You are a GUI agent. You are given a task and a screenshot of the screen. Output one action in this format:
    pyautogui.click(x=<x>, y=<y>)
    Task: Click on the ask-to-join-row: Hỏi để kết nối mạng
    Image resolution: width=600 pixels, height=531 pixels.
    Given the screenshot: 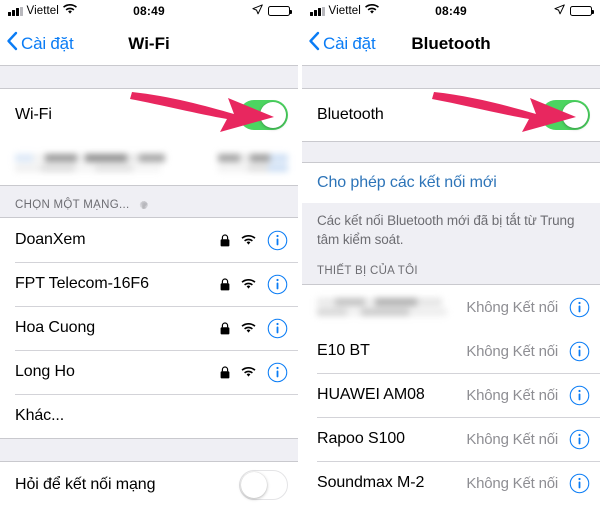 What is the action you would take?
    pyautogui.click(x=149, y=485)
    